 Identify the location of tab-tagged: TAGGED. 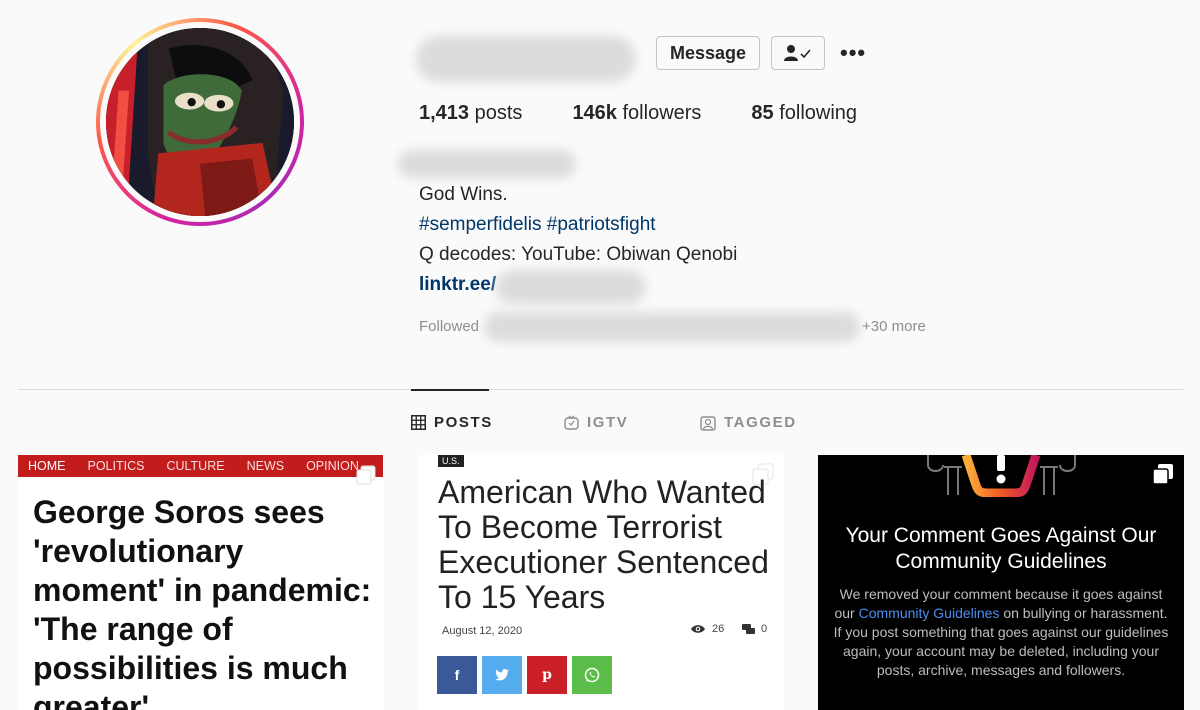
(748, 422).